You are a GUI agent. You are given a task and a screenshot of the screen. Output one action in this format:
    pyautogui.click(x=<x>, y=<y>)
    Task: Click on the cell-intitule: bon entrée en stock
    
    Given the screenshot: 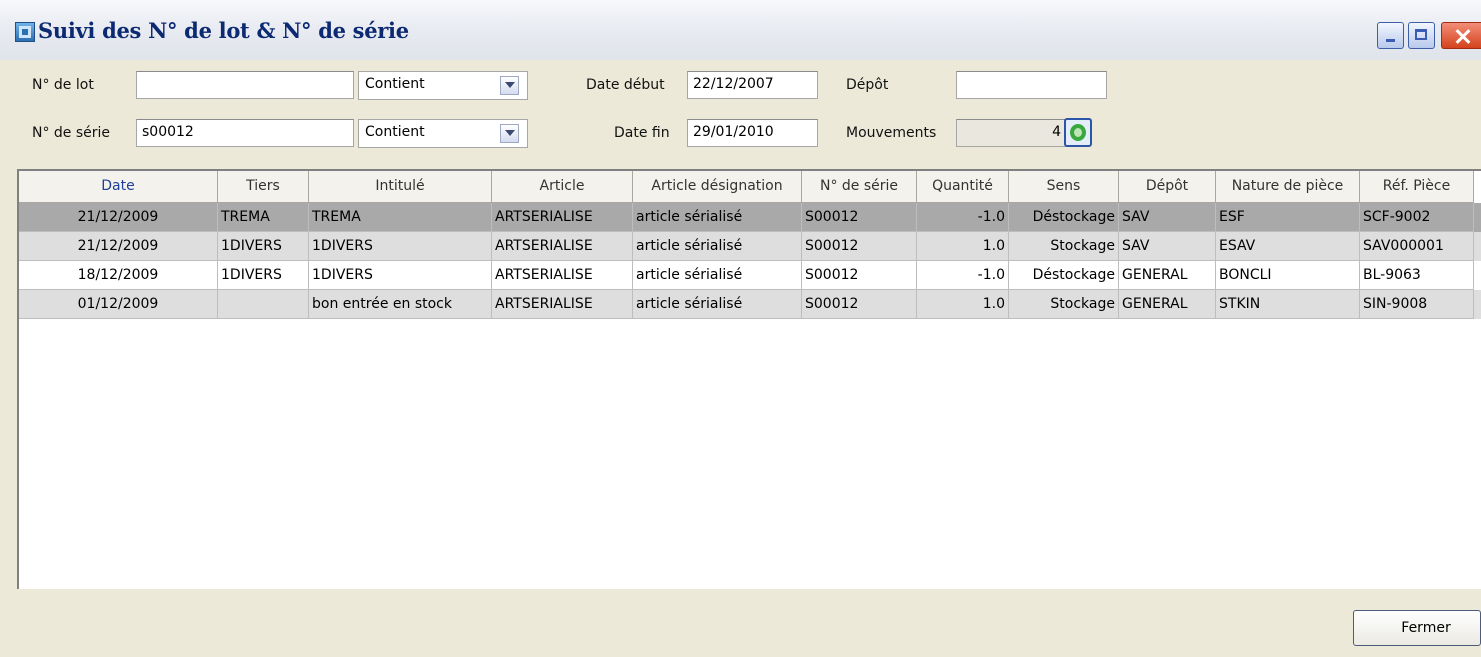 What is the action you would take?
    pyautogui.click(x=400, y=304)
    